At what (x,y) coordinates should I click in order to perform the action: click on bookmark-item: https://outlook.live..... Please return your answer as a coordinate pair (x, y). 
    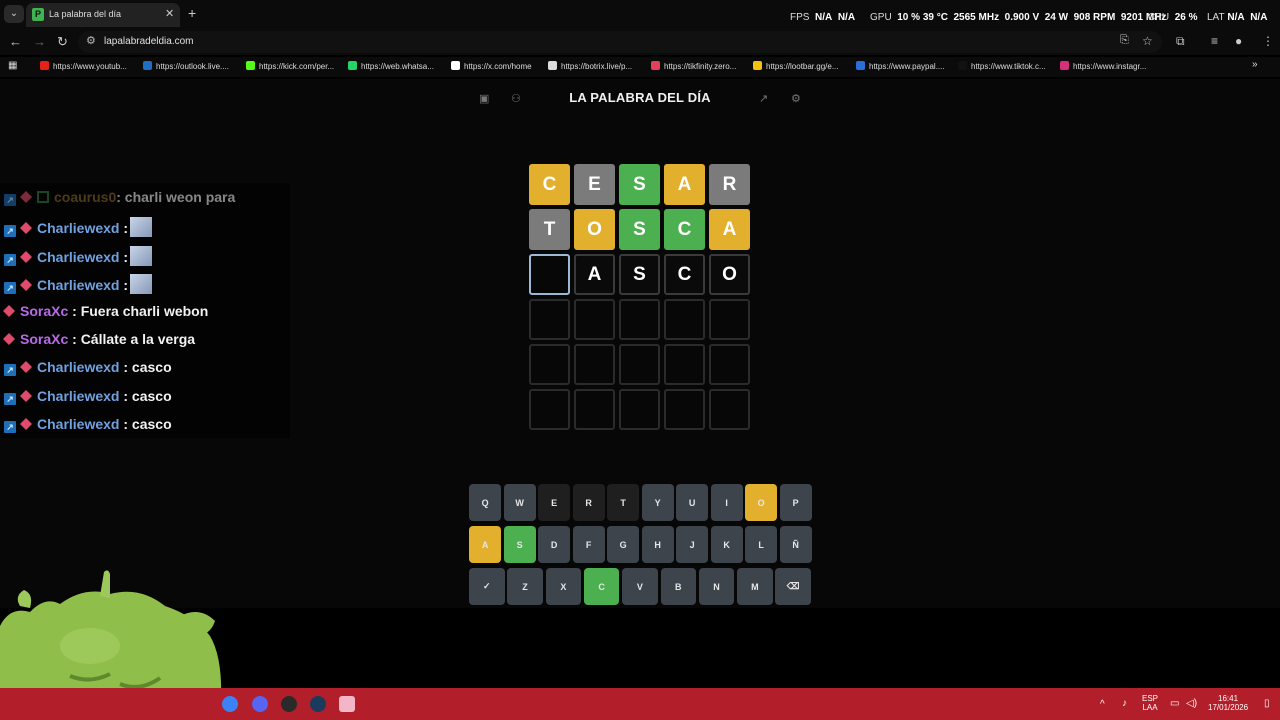
    Looking at the image, I should click on (186, 66).